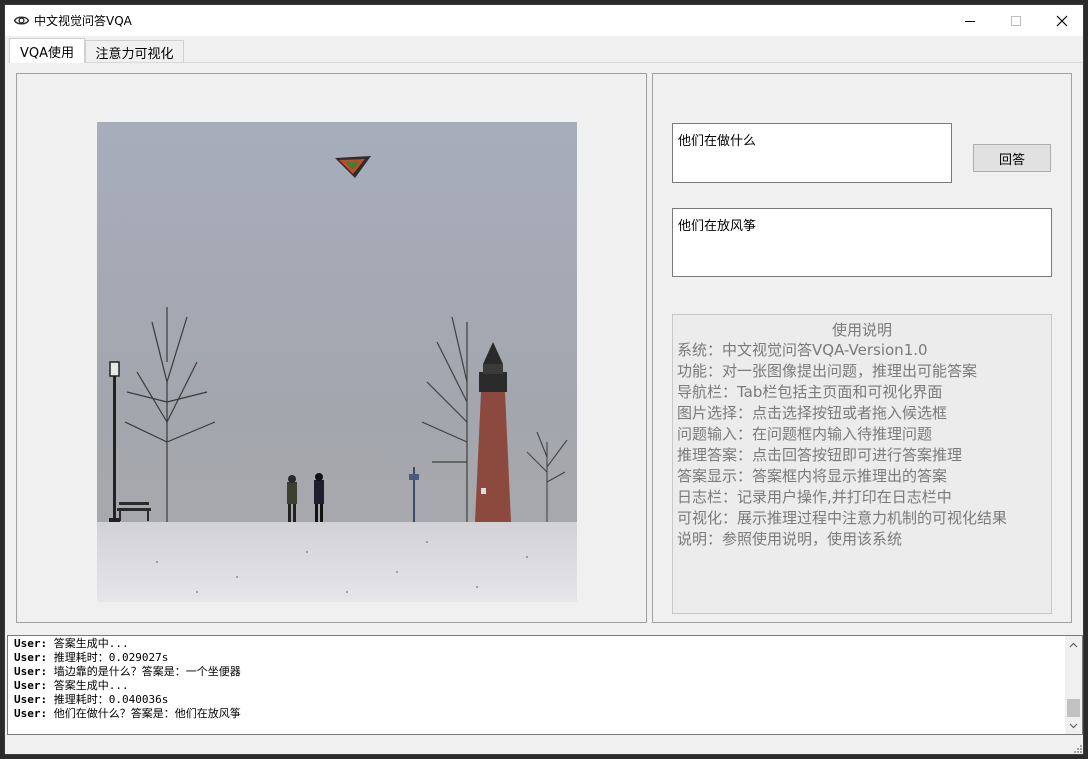 The image size is (1088, 759). I want to click on status-bar, so click(544, 746).